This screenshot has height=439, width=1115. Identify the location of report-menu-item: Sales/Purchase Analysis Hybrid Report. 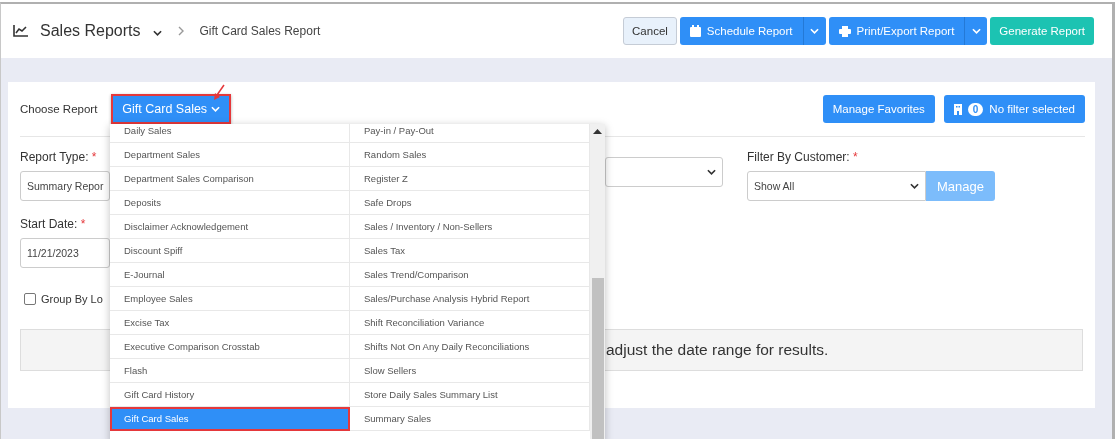
(470, 299).